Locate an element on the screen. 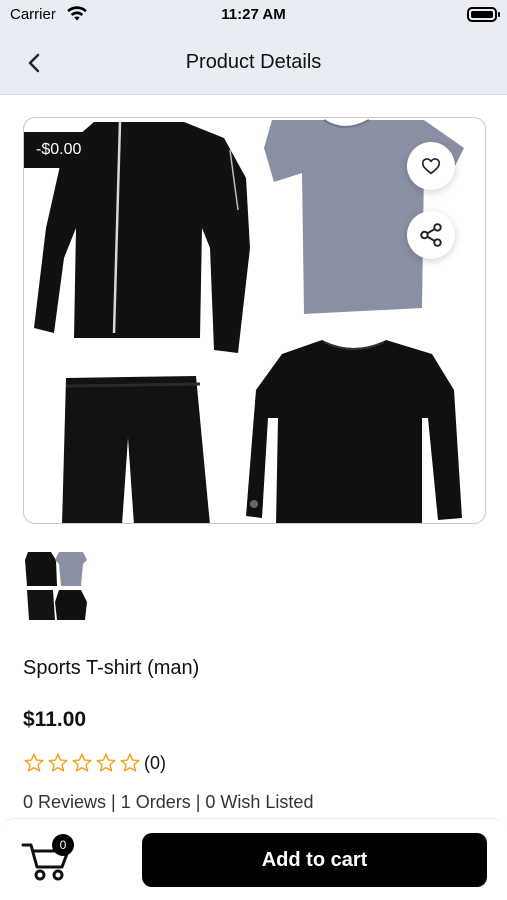 Image resolution: width=507 pixels, height=900 pixels. navigation-bar: Product Details is located at coordinates (253, 63).